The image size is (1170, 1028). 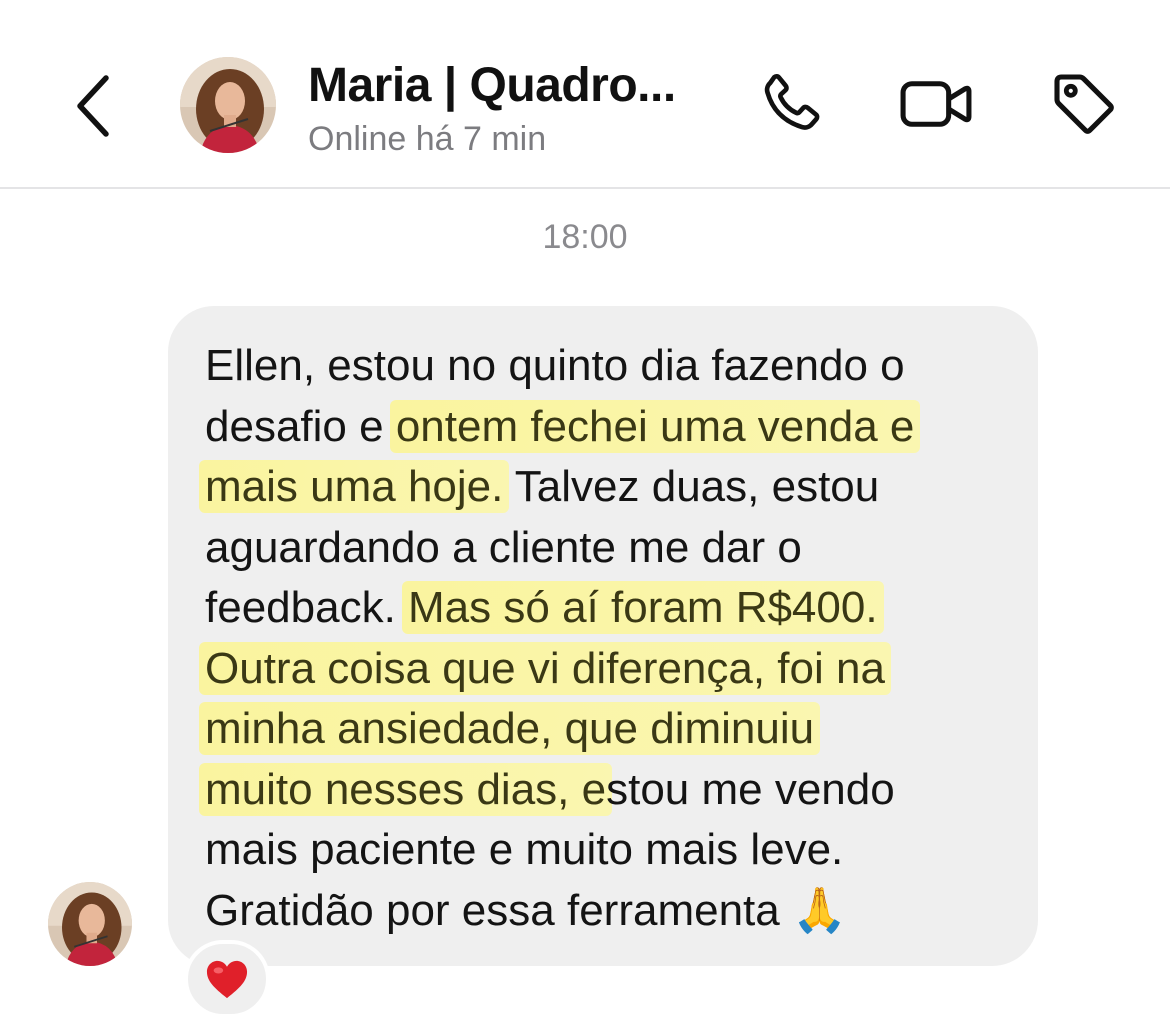 I want to click on phone-icon, so click(x=792, y=101).